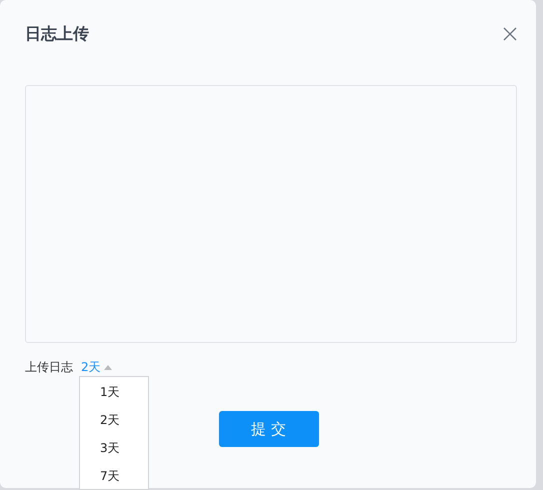 This screenshot has width=543, height=490. What do you see at coordinates (114, 446) in the screenshot?
I see `dropdown-option: 3天` at bounding box center [114, 446].